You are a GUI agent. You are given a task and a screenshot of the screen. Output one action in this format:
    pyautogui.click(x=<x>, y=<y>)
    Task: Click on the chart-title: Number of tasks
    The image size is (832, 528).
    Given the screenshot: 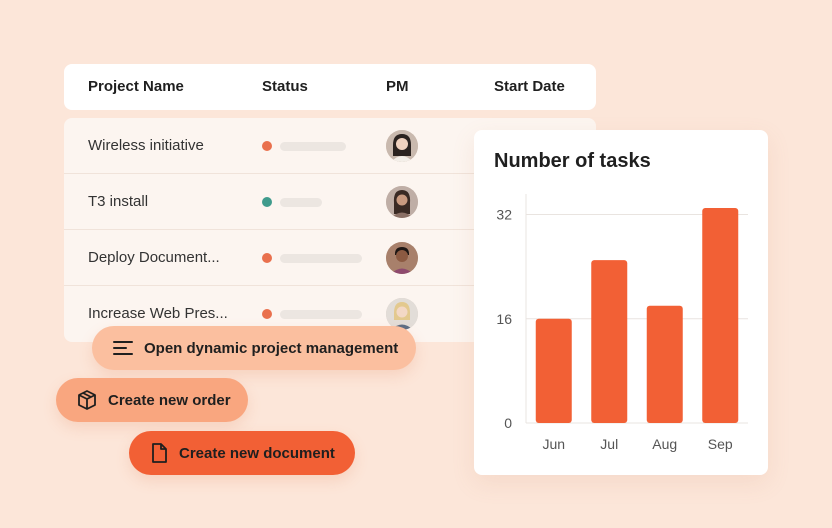 What is the action you would take?
    pyautogui.click(x=572, y=161)
    